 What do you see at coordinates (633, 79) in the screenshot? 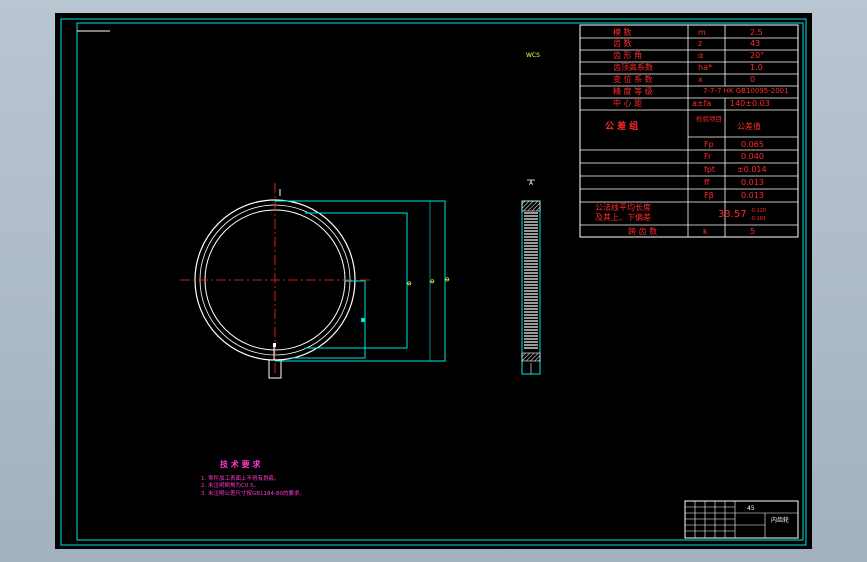
I see `row-4-name: 变 位 系 数` at bounding box center [633, 79].